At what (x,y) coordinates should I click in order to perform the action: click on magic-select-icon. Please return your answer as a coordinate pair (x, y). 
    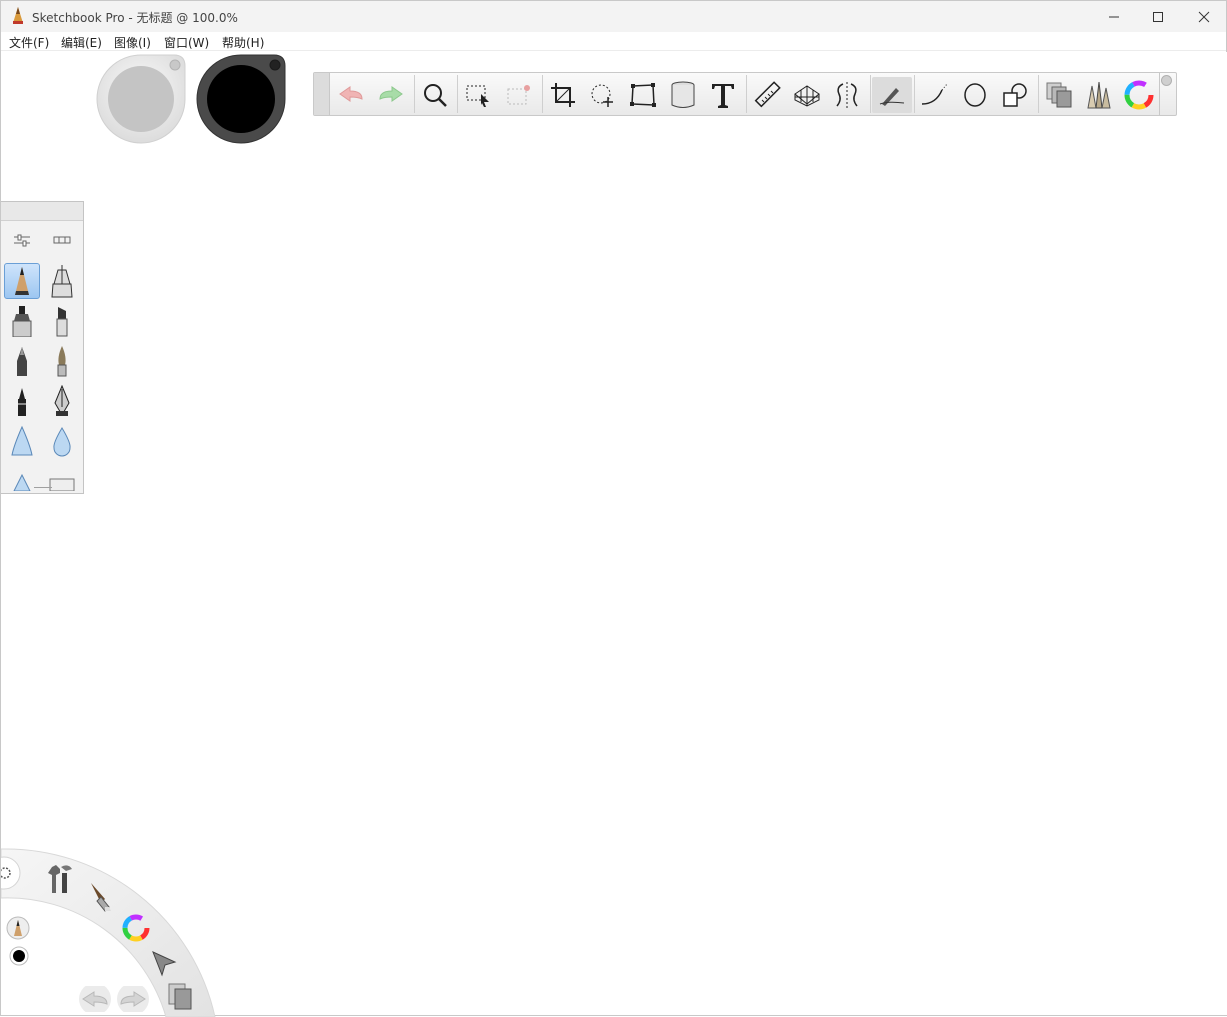
    Looking at the image, I should click on (518, 95).